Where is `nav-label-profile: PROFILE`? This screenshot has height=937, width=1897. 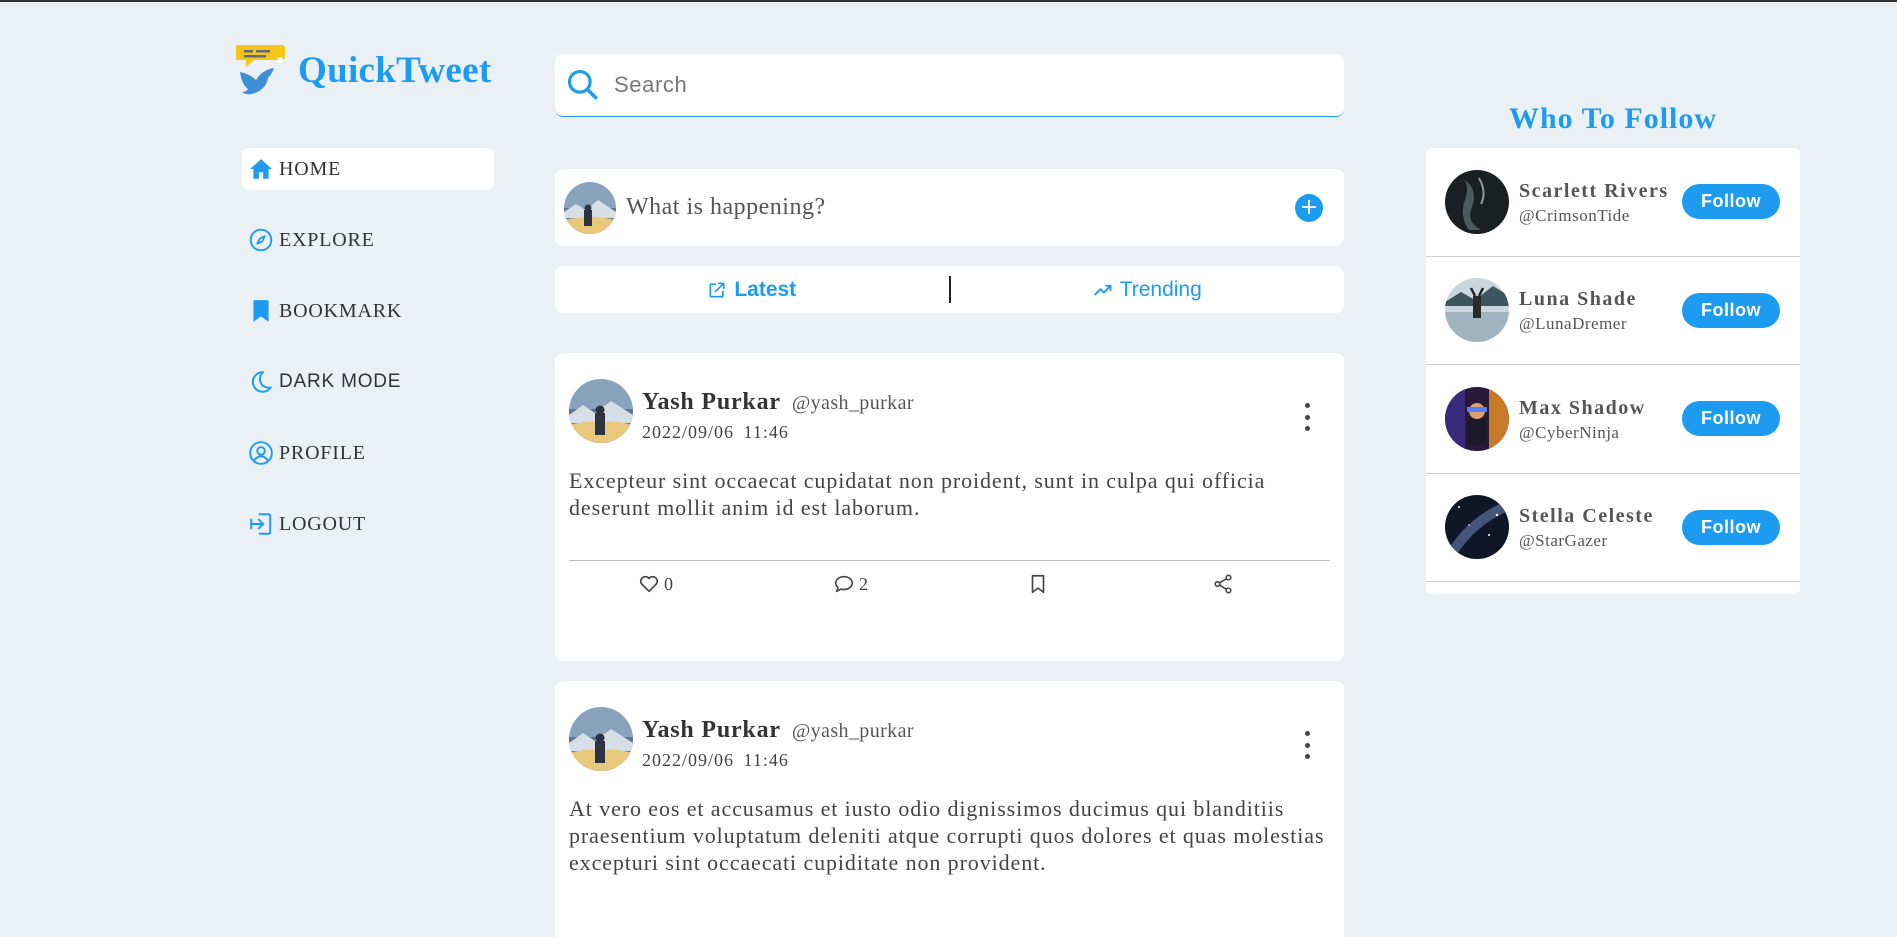
nav-label-profile: PROFILE is located at coordinates (322, 452).